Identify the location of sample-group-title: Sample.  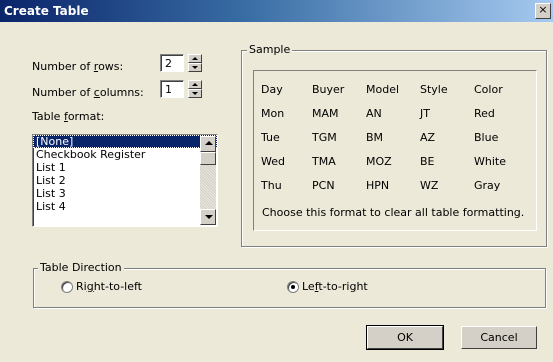
(270, 49).